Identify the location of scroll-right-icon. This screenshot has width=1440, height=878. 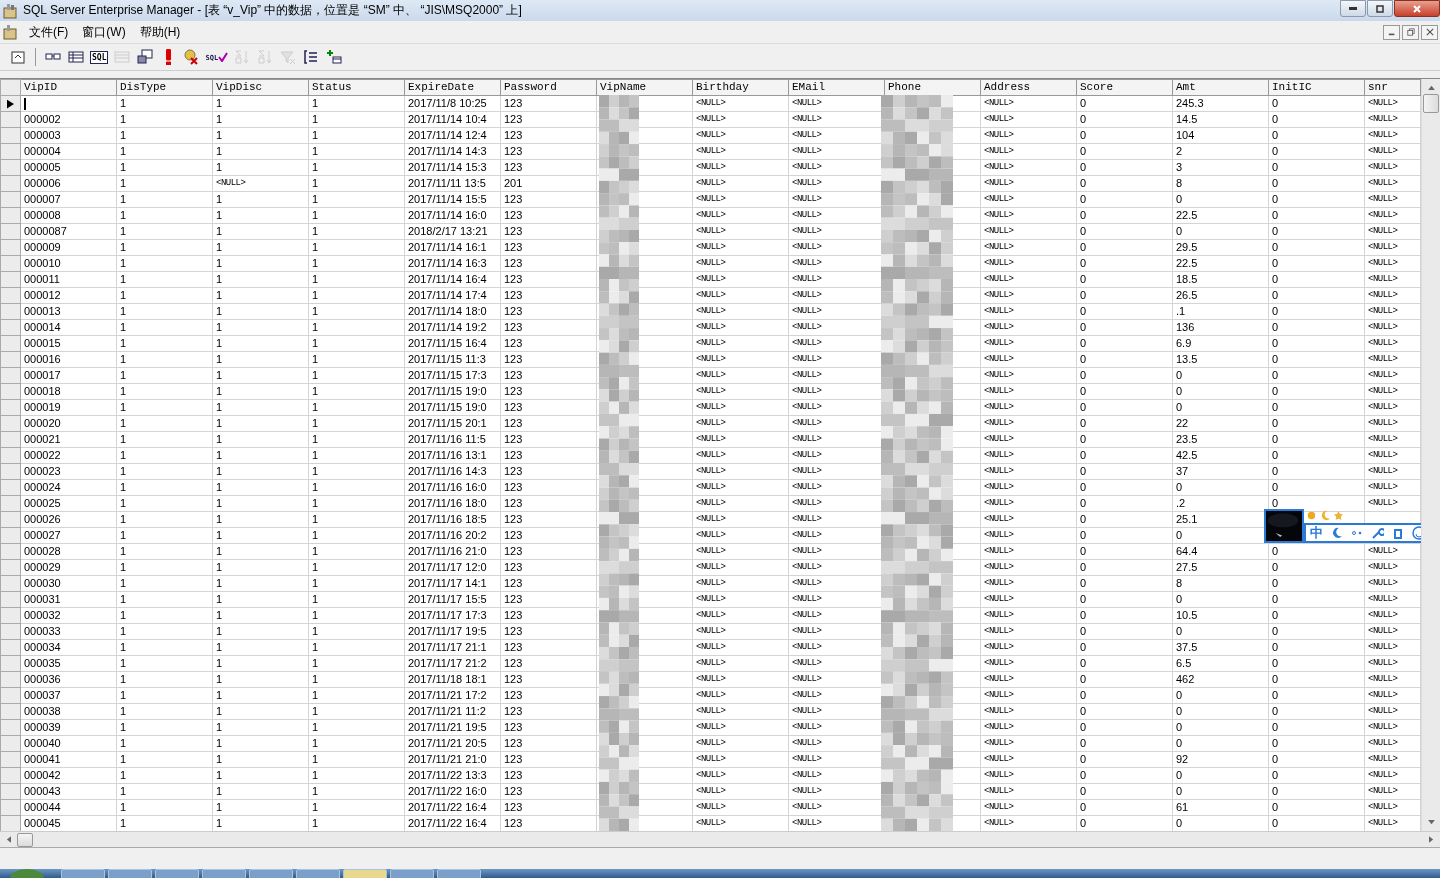
(1431, 839).